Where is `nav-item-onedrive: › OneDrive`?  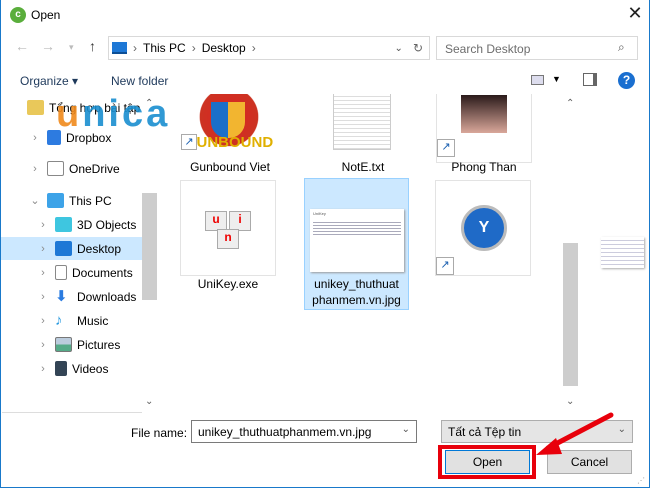
nav-item-onedrive: › OneDrive is located at coordinates (99, 168).